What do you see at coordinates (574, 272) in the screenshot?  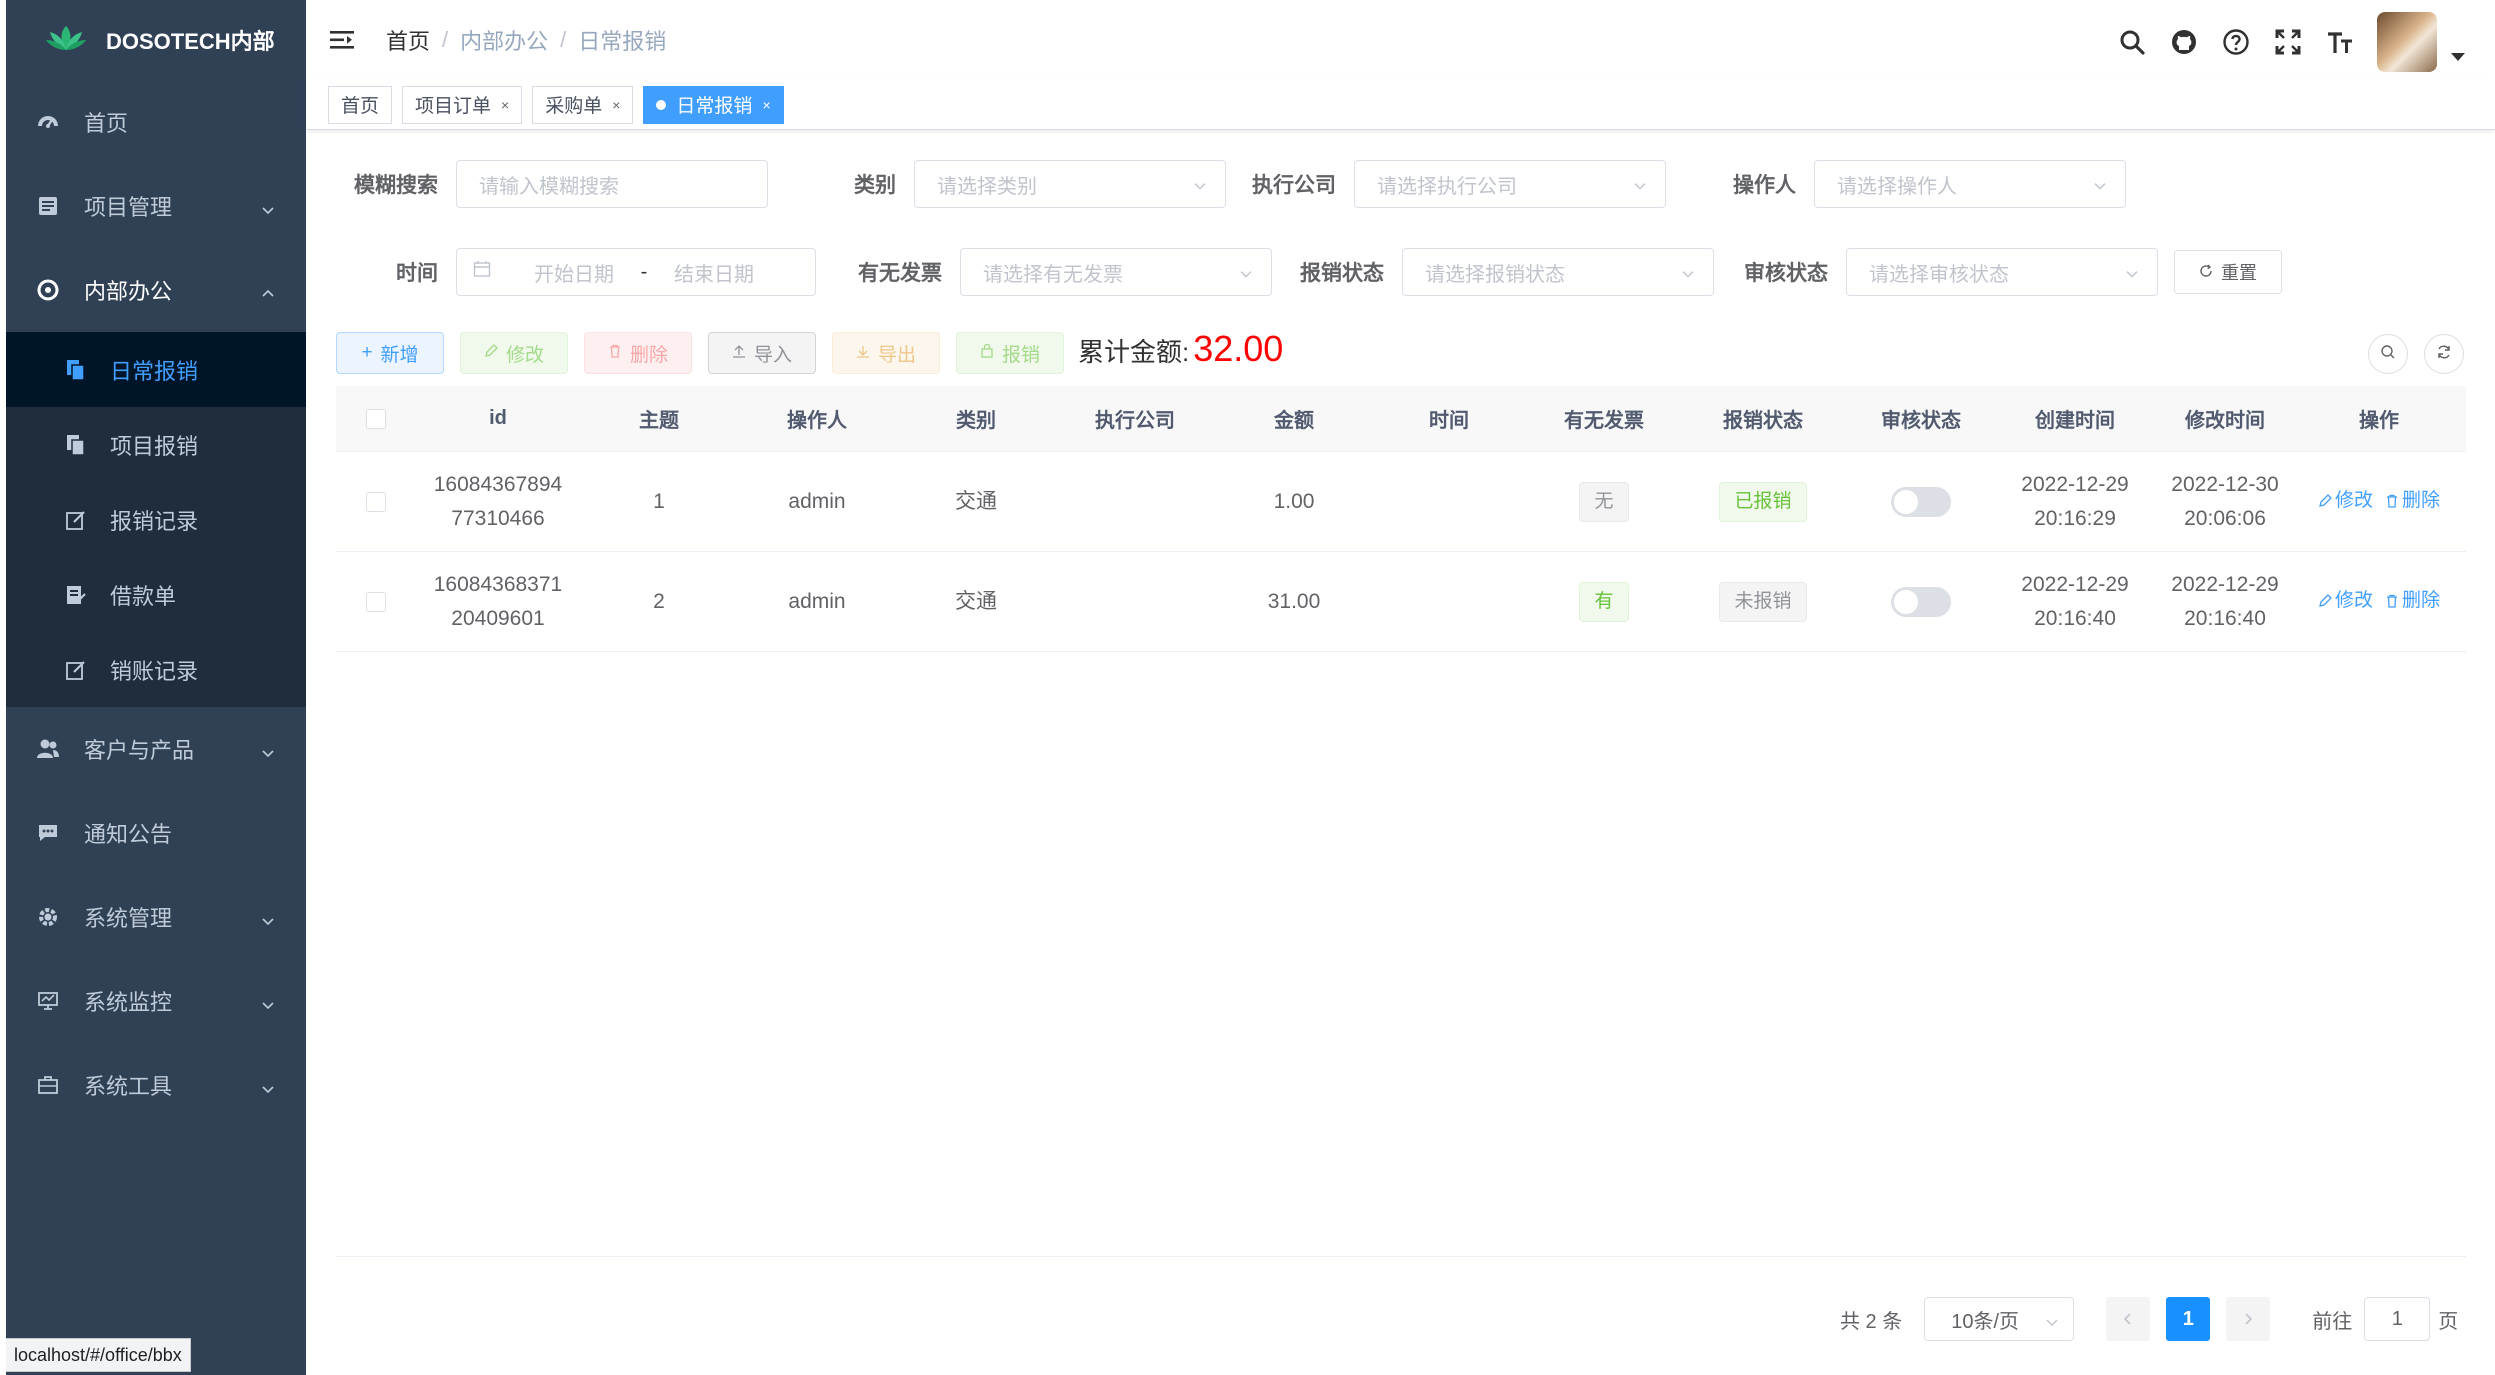 I see `start-date-placeholder: 开始日期` at bounding box center [574, 272].